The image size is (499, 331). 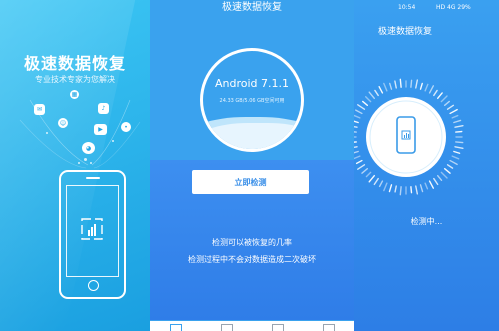 What do you see at coordinates (252, 7) in the screenshot?
I see `header-title: 极速数据恢复` at bounding box center [252, 7].